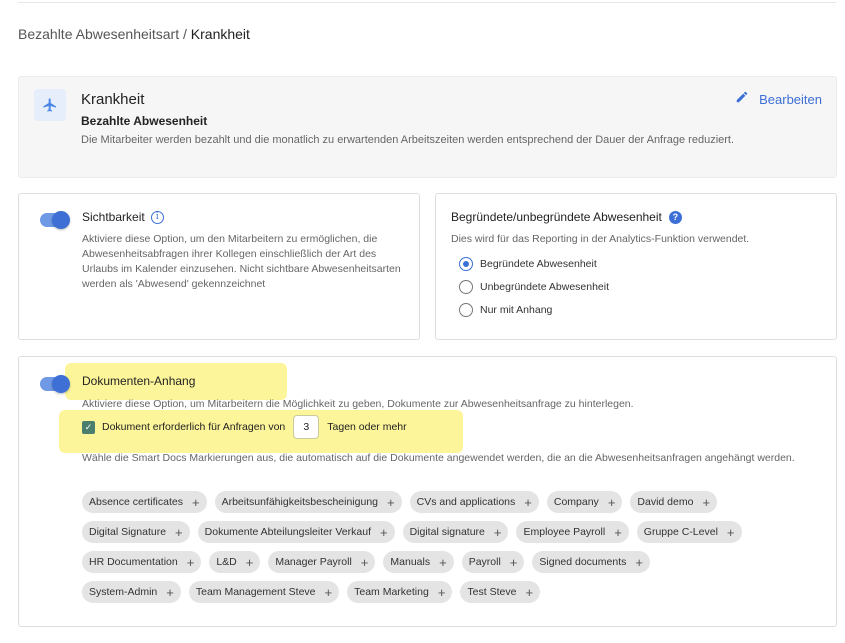  I want to click on tag-label: David demo, so click(665, 502).